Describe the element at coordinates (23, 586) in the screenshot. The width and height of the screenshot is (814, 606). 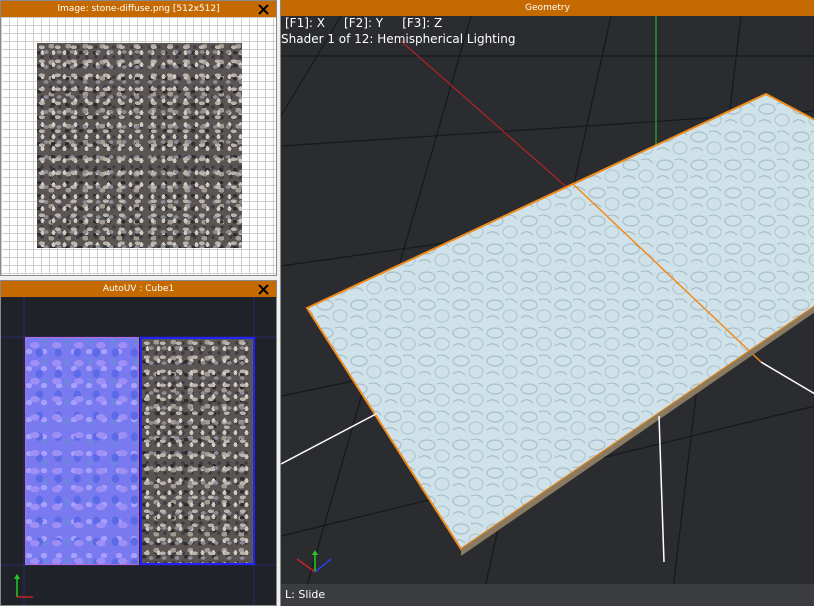
I see `uv-axis-gizmo` at that location.